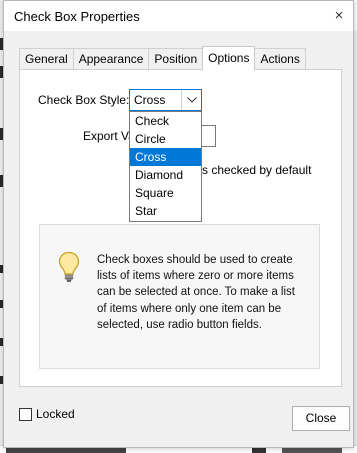  I want to click on option-star: Star, so click(165, 211).